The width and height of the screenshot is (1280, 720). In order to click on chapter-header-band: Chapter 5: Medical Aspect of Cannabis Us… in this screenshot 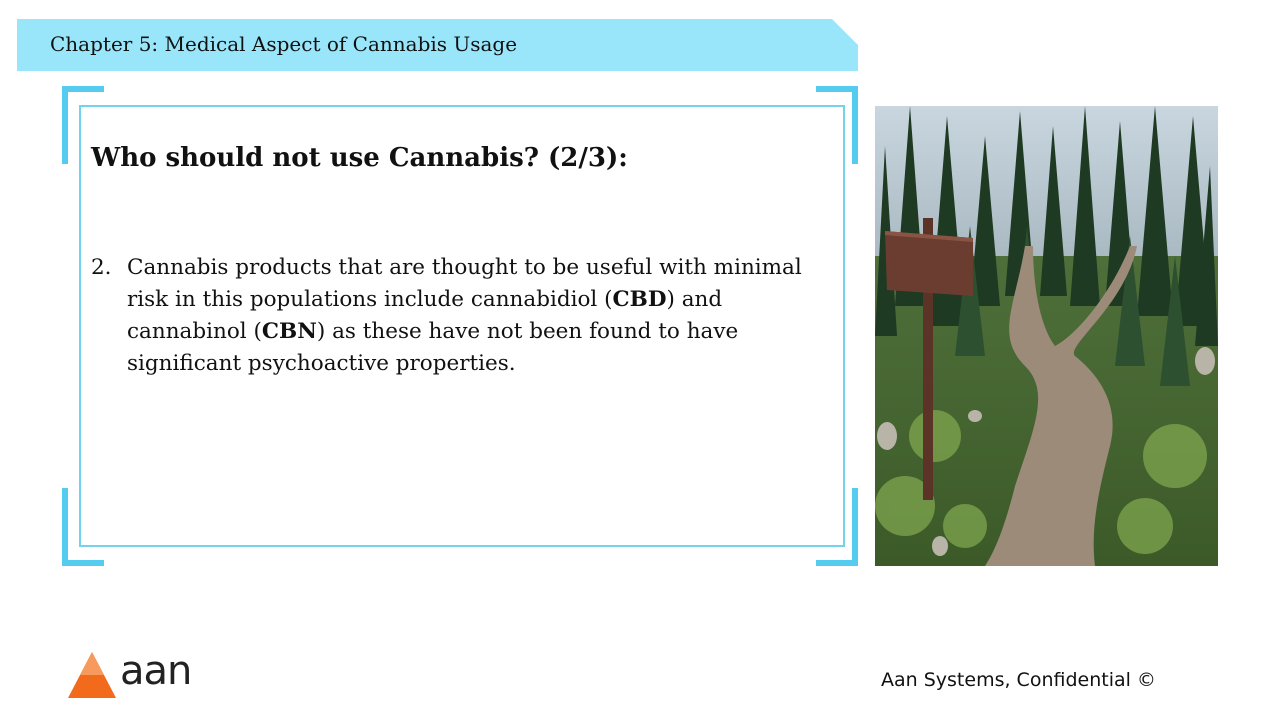, I will do `click(437, 45)`.